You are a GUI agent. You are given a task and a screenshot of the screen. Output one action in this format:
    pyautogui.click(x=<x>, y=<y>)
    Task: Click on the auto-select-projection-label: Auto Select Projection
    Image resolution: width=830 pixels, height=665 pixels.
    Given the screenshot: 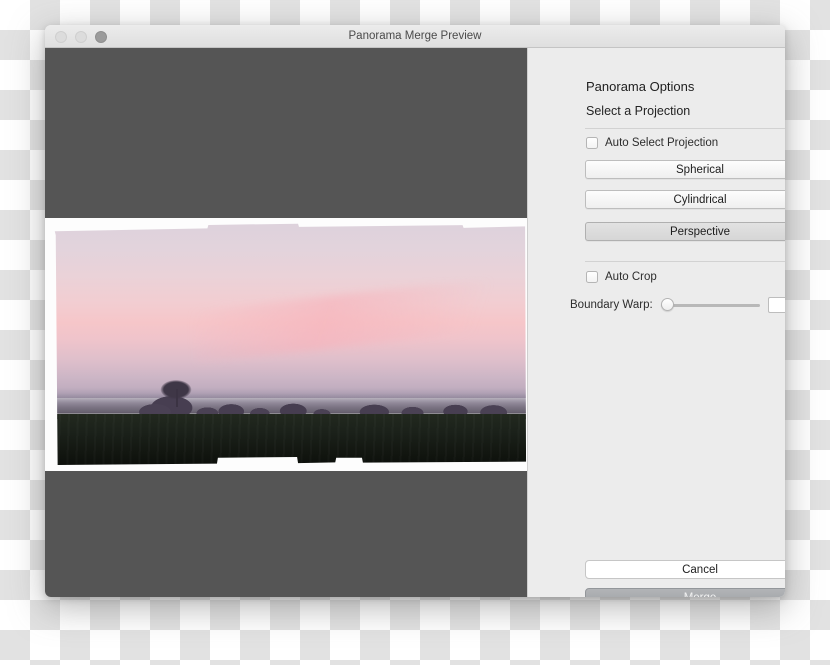 What is the action you would take?
    pyautogui.click(x=662, y=143)
    